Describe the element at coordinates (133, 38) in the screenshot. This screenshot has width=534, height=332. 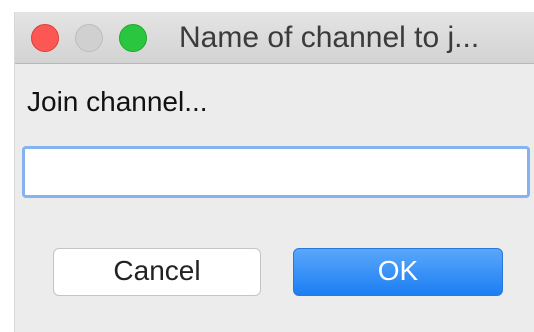
I see `zoom-window-button` at that location.